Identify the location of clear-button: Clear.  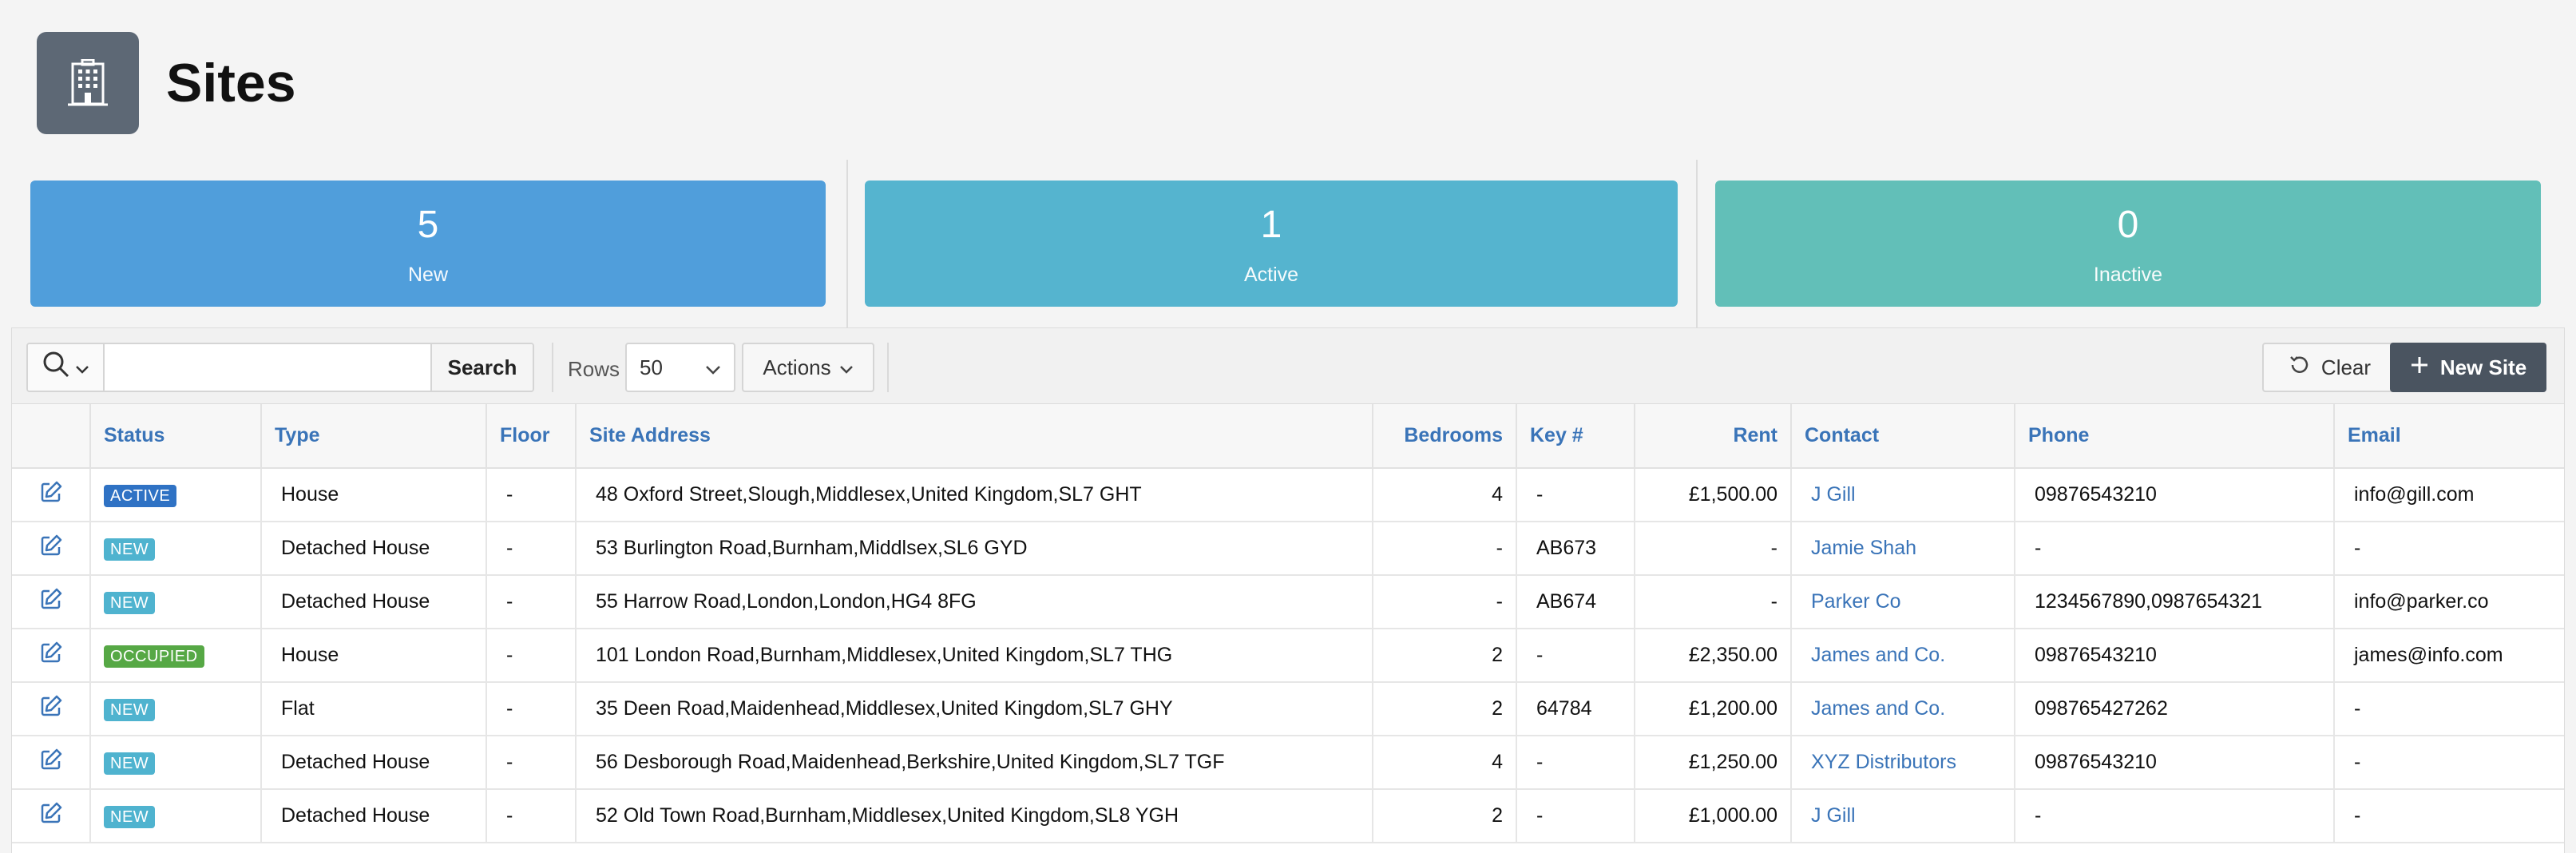
(2329, 367).